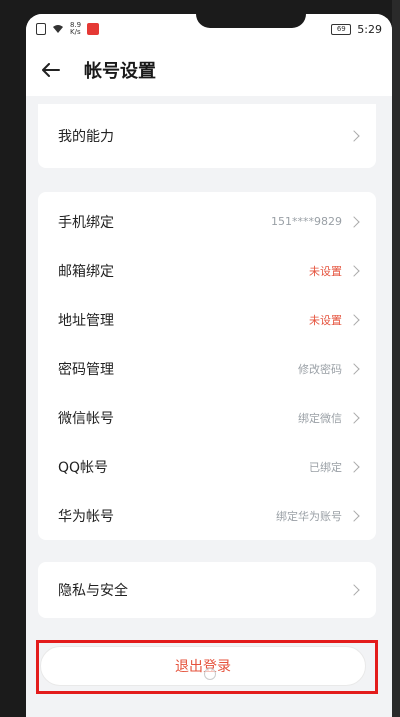  I want to click on row-password-management: 密码管理 修改密码, so click(207, 368).